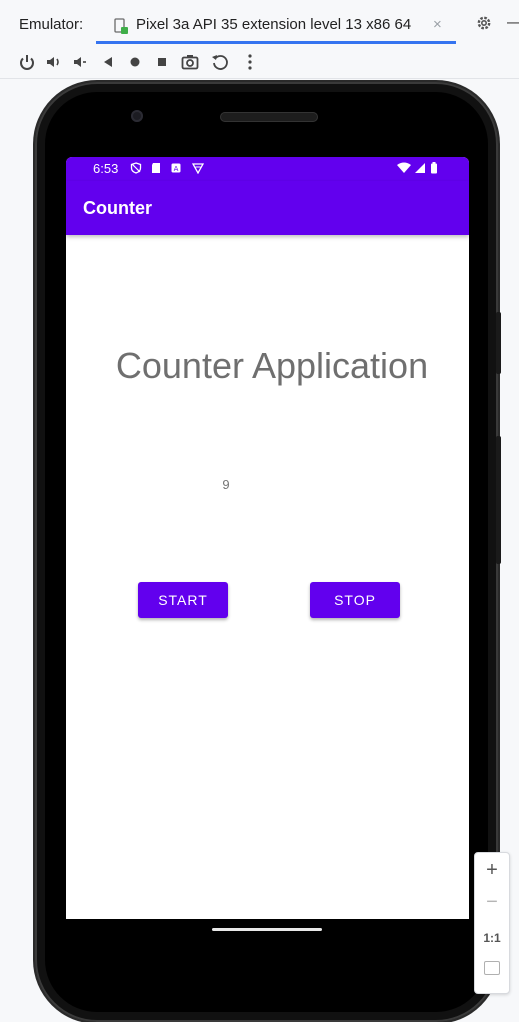  I want to click on zoom-out-button: −, so click(492, 902).